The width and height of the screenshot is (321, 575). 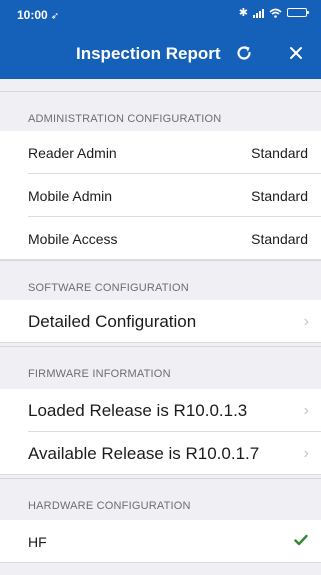 I want to click on list-item-detailed-configuration: Detailed Configuration ›, so click(x=160, y=321).